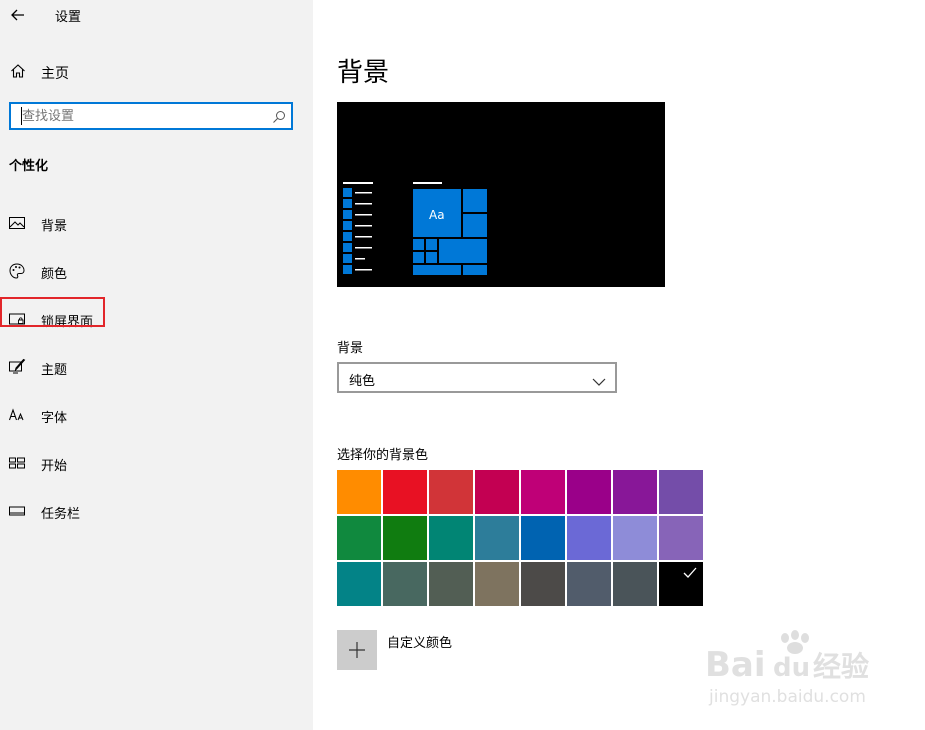  I want to click on sidebar-item-lock-screen: 锁屏界面, so click(156, 319).